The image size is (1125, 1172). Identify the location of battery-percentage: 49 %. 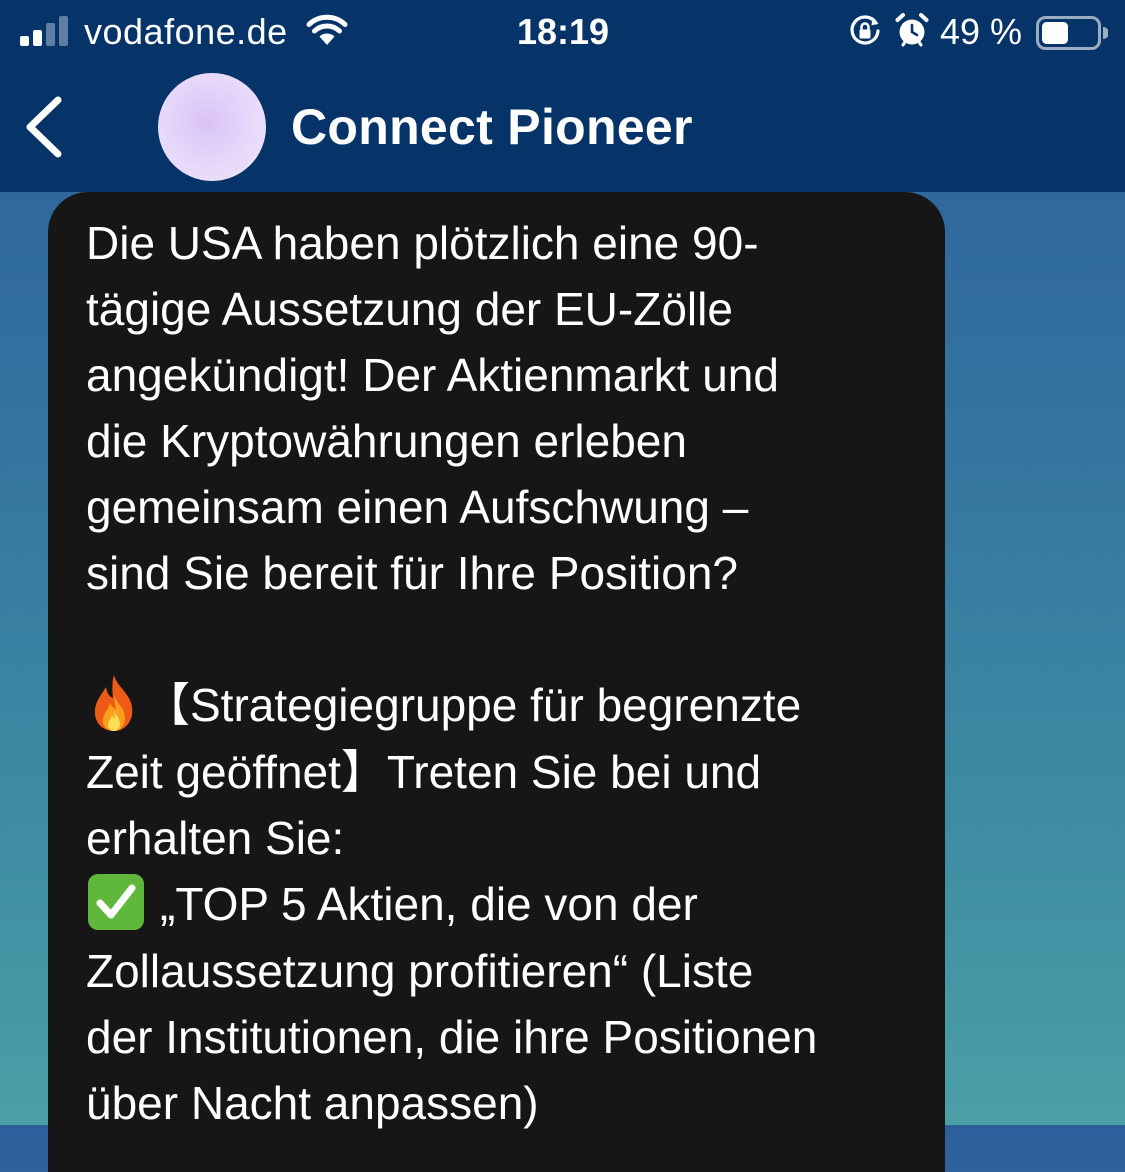
(981, 31).